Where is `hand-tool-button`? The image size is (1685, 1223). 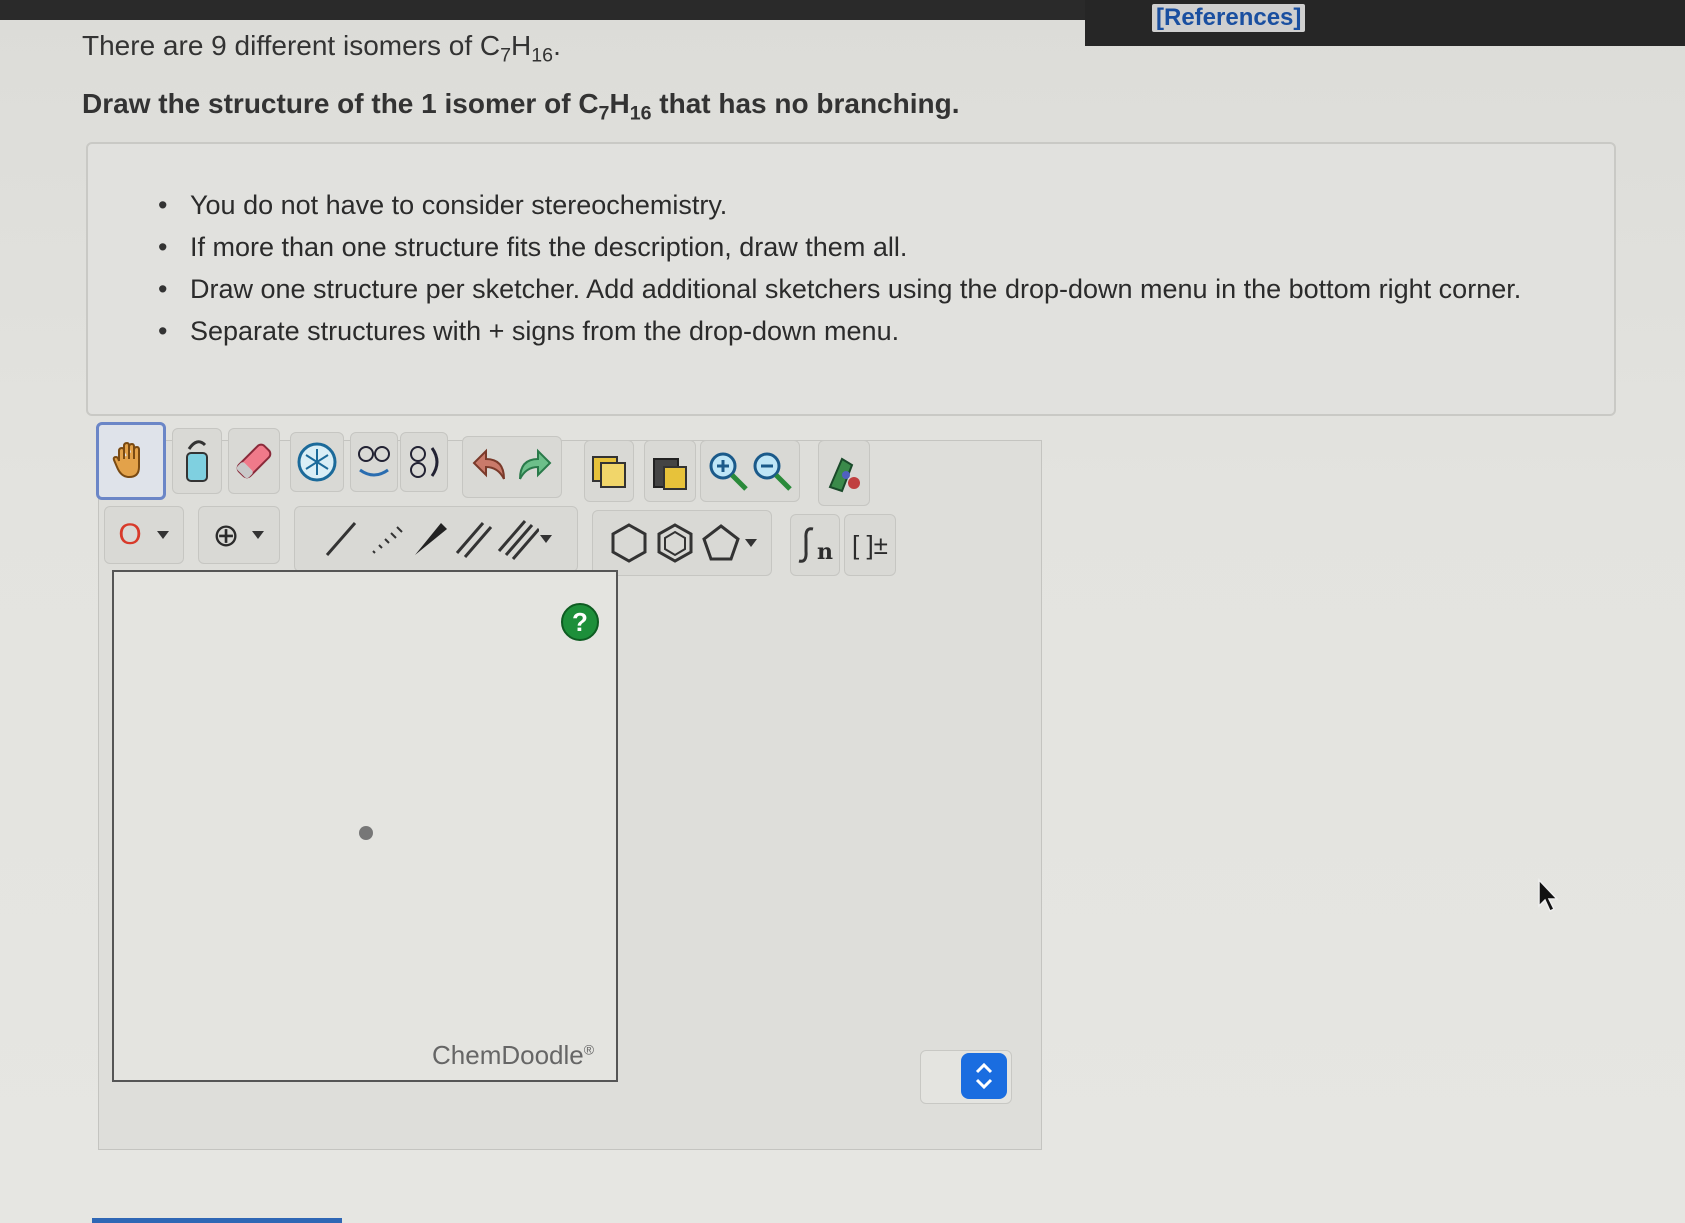
hand-tool-button is located at coordinates (131, 461).